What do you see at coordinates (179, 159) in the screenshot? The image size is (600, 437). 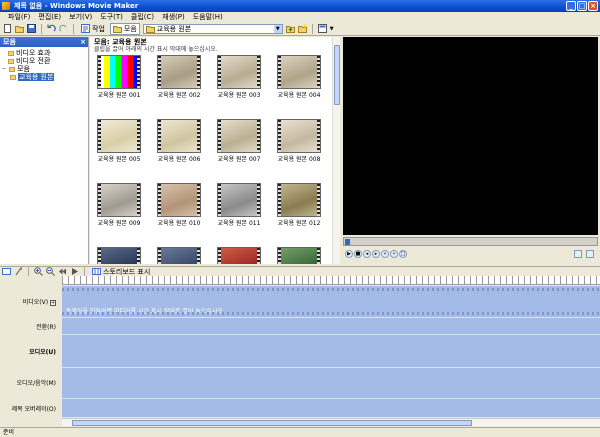 I see `clip-caption: 교육용 원본 006` at bounding box center [179, 159].